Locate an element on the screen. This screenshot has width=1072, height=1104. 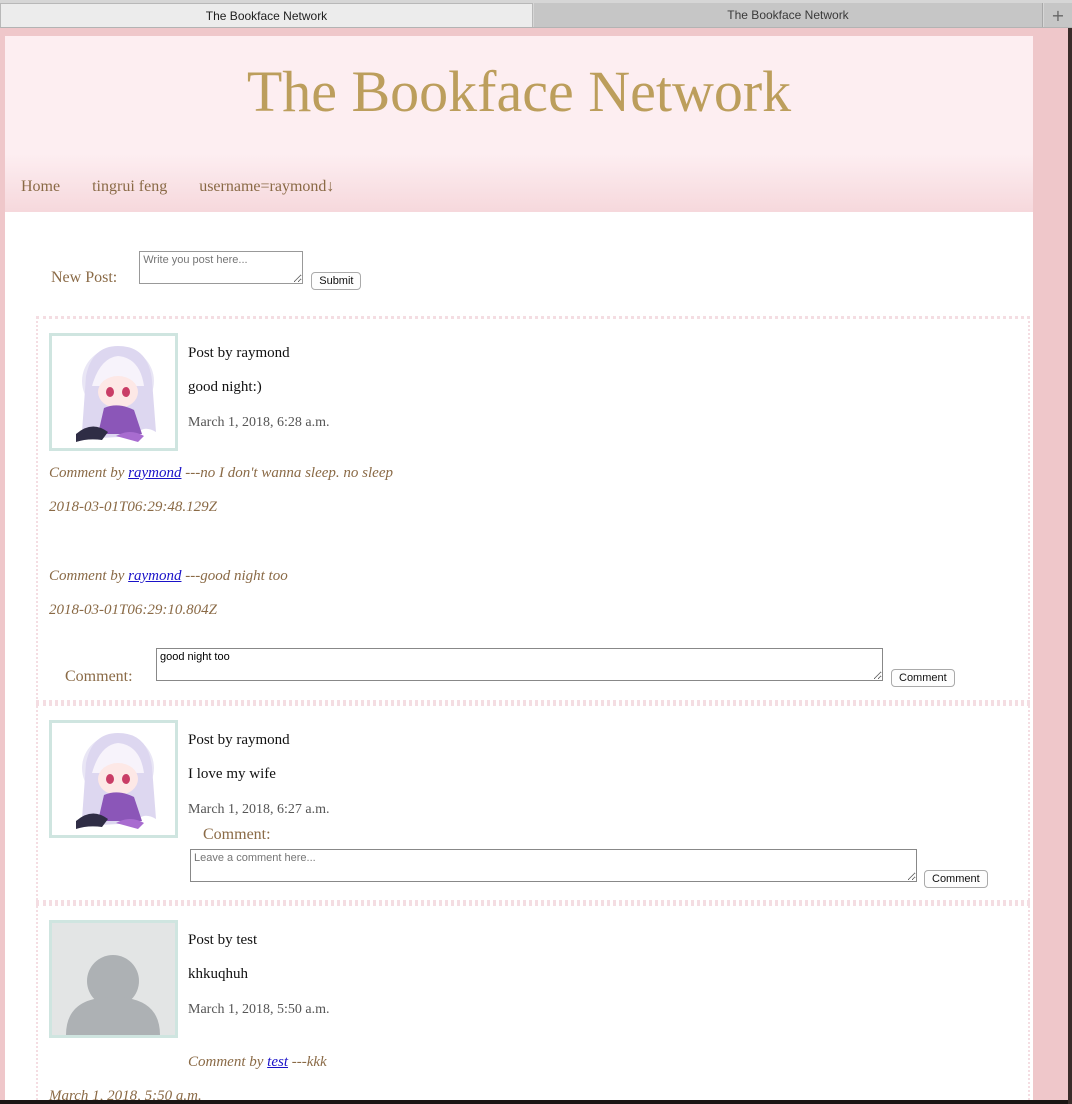
post-timestamp: March 1, 2018, 6:28 a.m. is located at coordinates (259, 422).